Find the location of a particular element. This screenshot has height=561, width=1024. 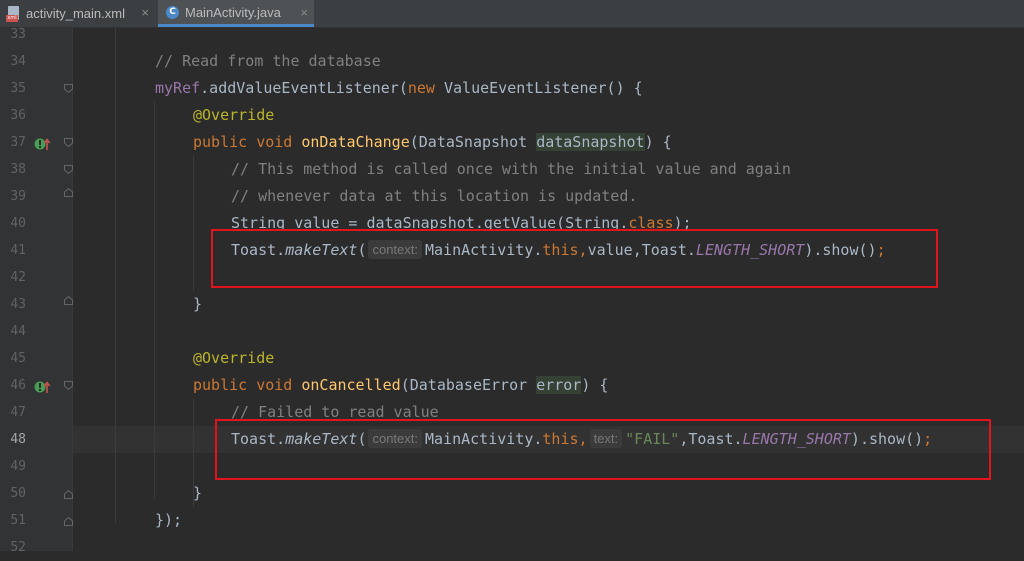

line-number: 39 is located at coordinates (18, 196).